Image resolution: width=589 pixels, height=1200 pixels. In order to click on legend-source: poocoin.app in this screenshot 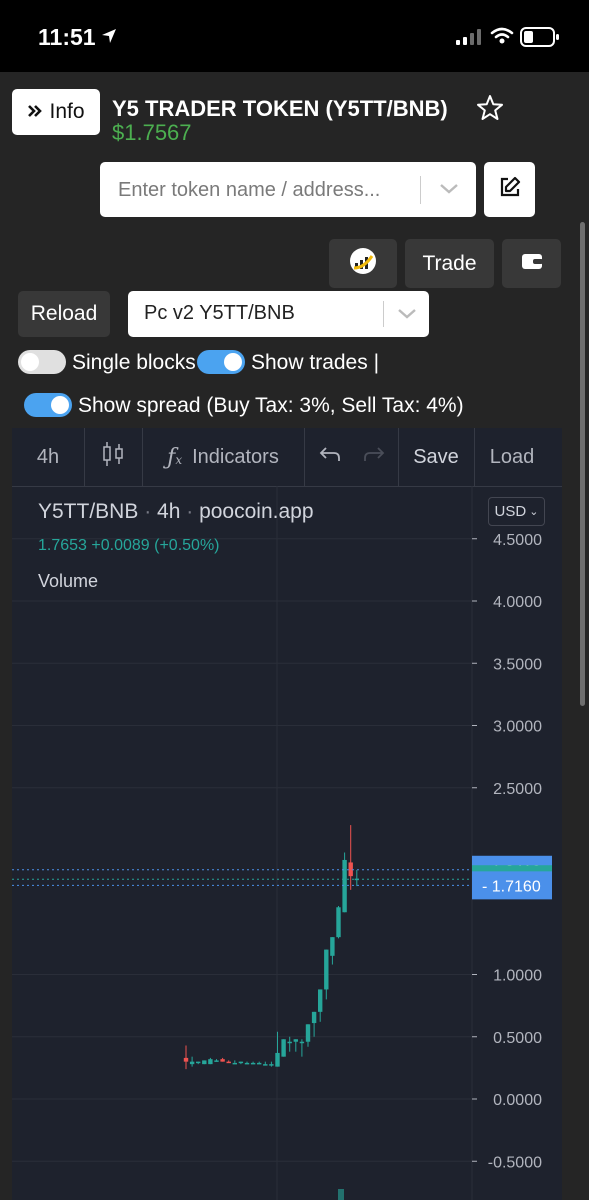, I will do `click(256, 511)`.